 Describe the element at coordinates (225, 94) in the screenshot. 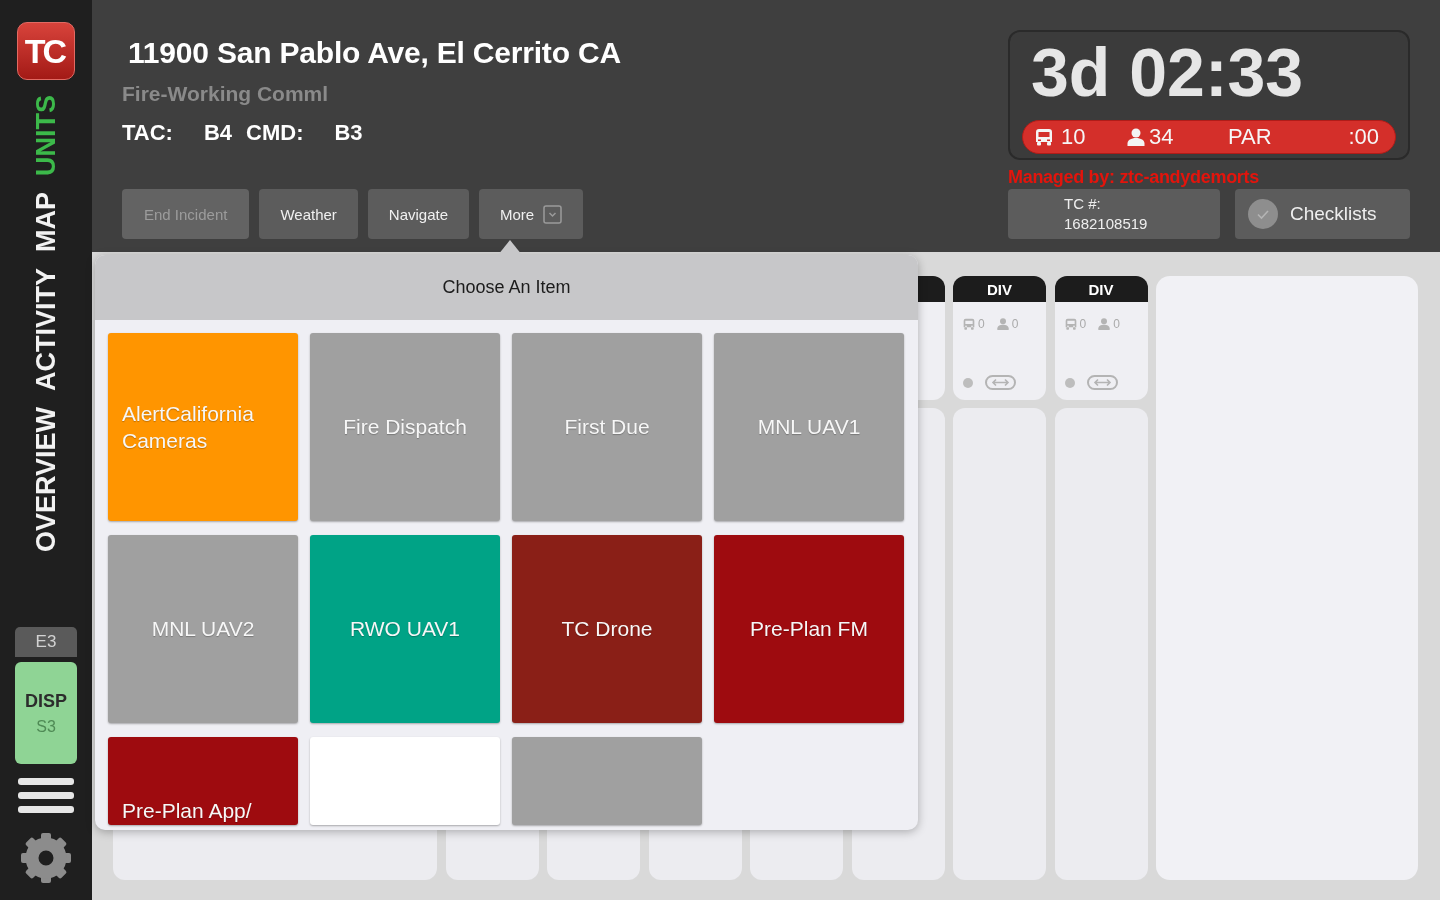

I see `incident-type: Fire-Working Comml` at that location.